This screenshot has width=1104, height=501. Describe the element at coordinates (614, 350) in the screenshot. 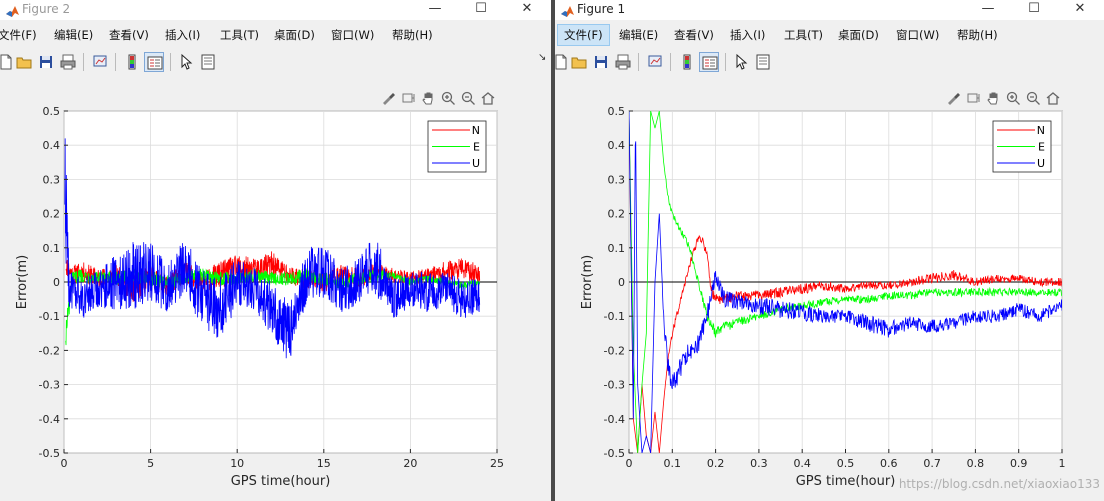

I see `y-tick-label: -0.2` at that location.